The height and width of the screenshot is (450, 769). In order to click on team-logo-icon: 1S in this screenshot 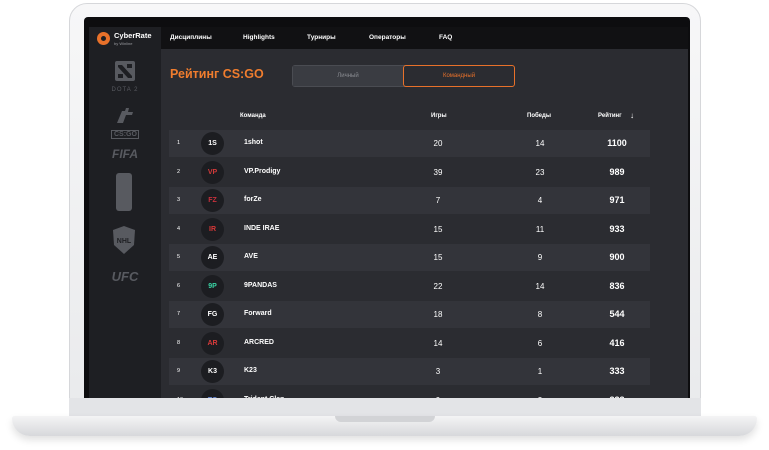, I will do `click(212, 143)`.